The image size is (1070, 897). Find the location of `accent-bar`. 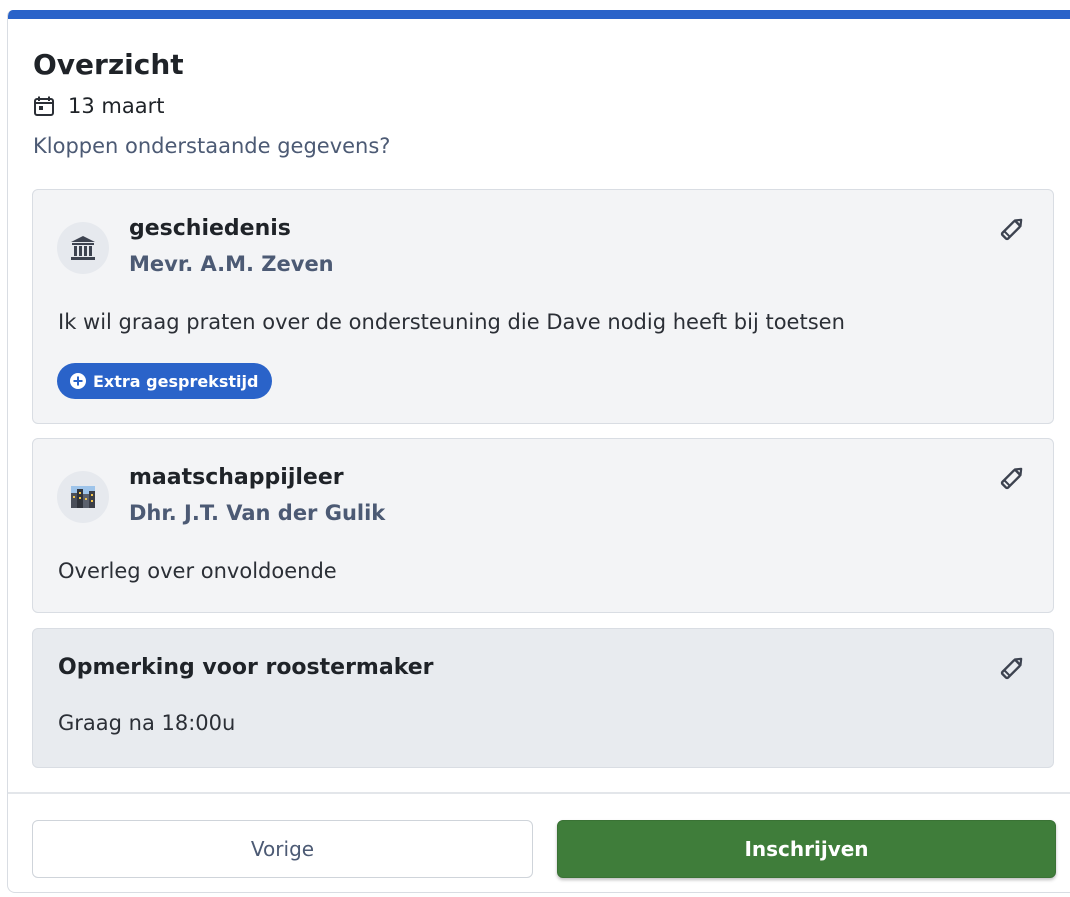

accent-bar is located at coordinates (539, 14).